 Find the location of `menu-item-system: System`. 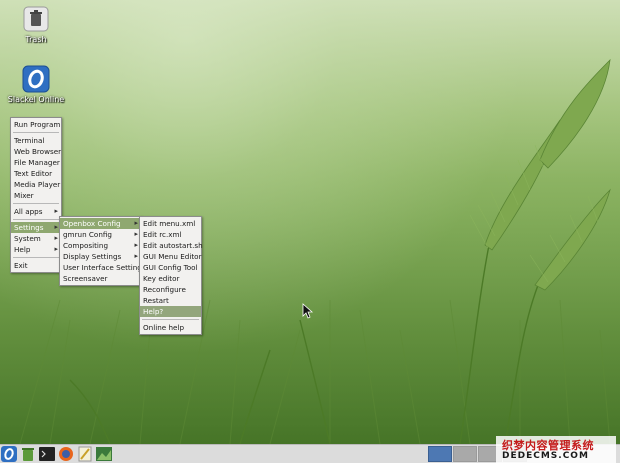

menu-item-system: System is located at coordinates (36, 238).